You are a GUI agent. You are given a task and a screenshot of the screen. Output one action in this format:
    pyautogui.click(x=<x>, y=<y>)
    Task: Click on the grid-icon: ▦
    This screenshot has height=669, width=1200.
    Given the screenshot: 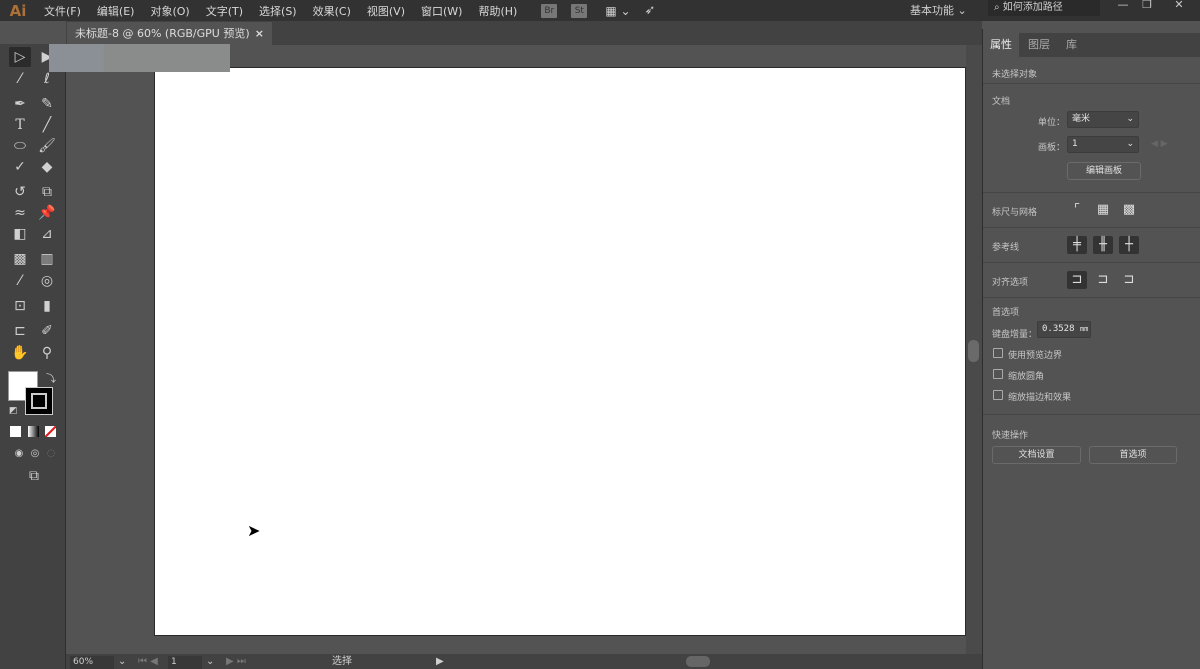 What is the action you would take?
    pyautogui.click(x=1103, y=210)
    